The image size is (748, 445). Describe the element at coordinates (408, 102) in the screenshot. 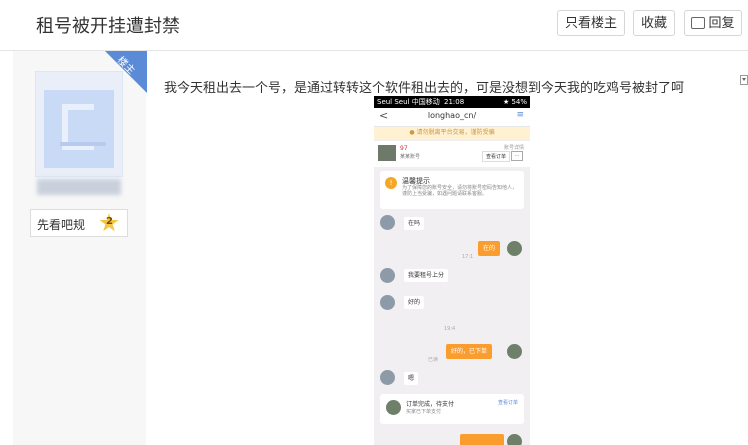

I see `status-carrier: Seul Seul 中国移动` at that location.